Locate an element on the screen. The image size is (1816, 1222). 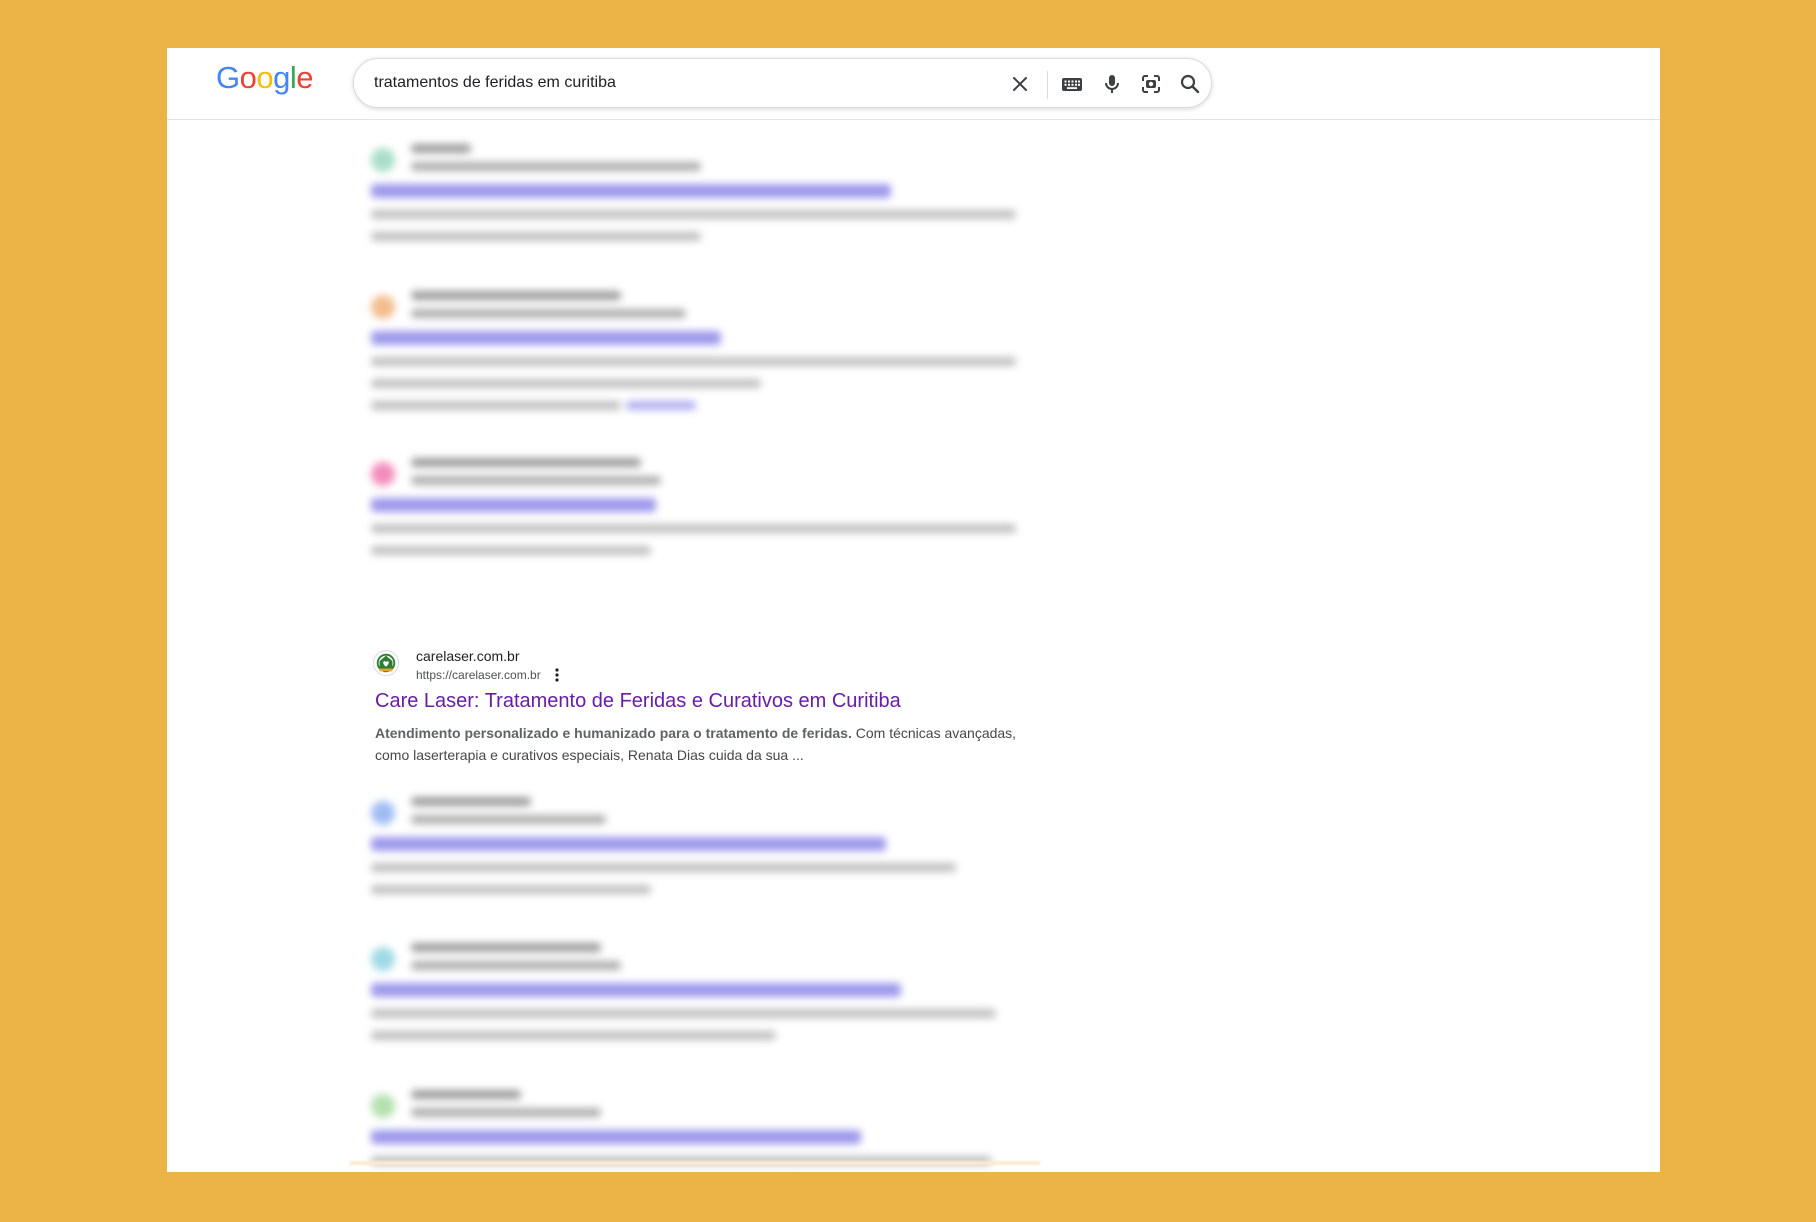
search-input is located at coordinates (674, 83).